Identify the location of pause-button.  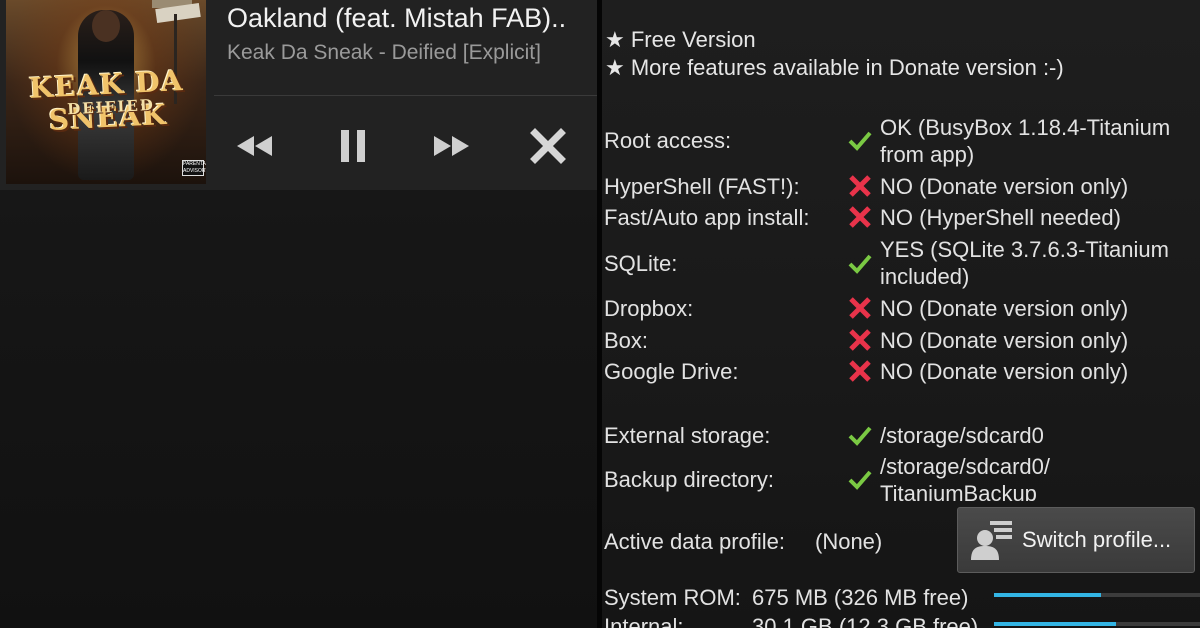
(353, 146).